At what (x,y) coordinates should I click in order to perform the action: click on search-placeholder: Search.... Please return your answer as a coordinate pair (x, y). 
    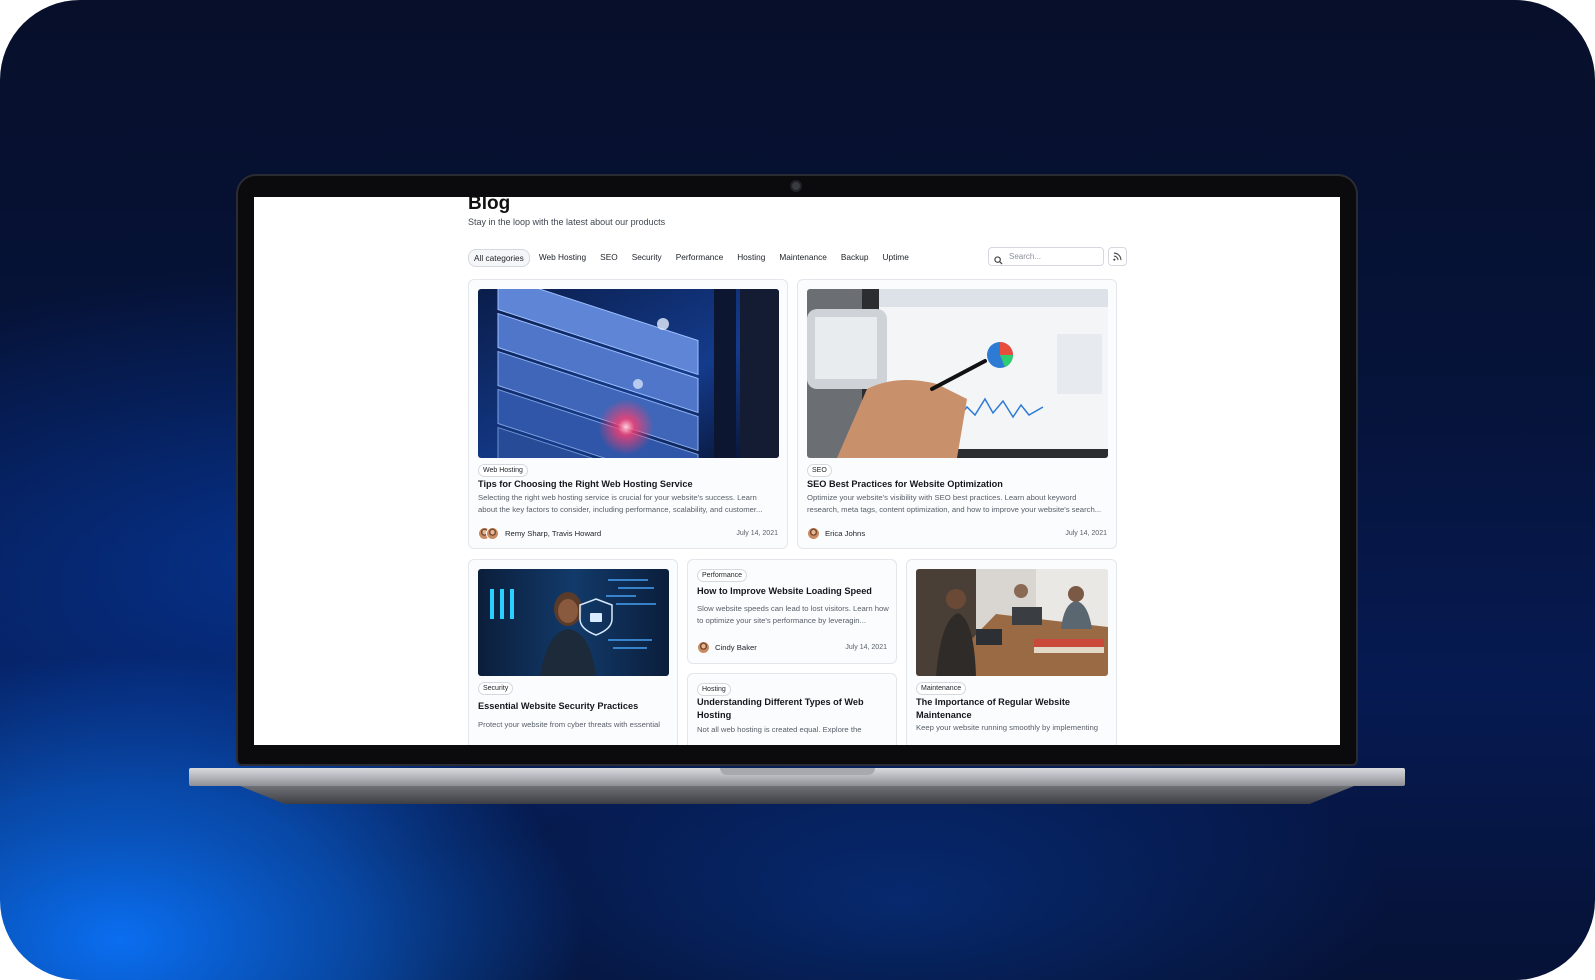
    Looking at the image, I should click on (1025, 256).